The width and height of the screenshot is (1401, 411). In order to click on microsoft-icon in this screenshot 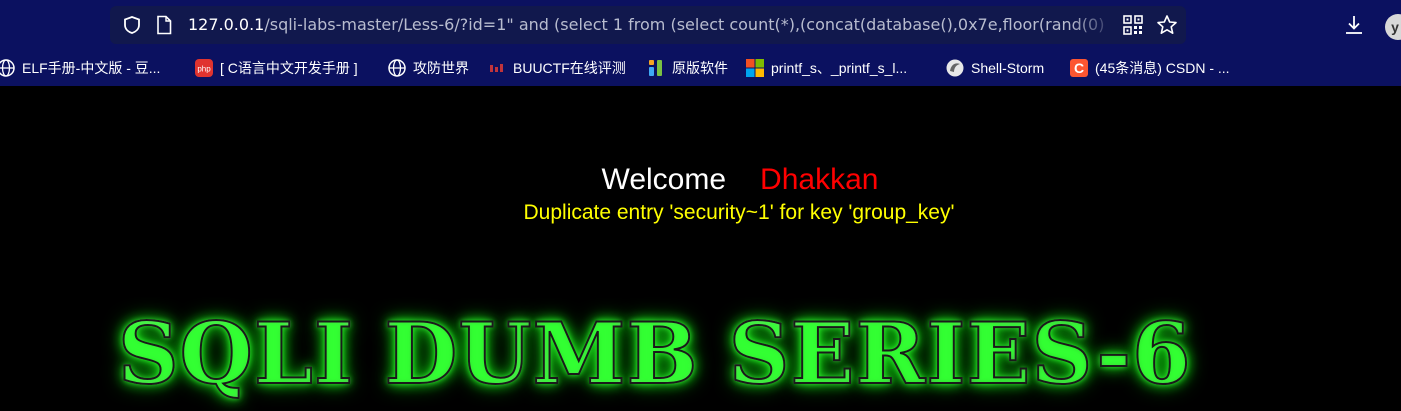, I will do `click(755, 68)`.